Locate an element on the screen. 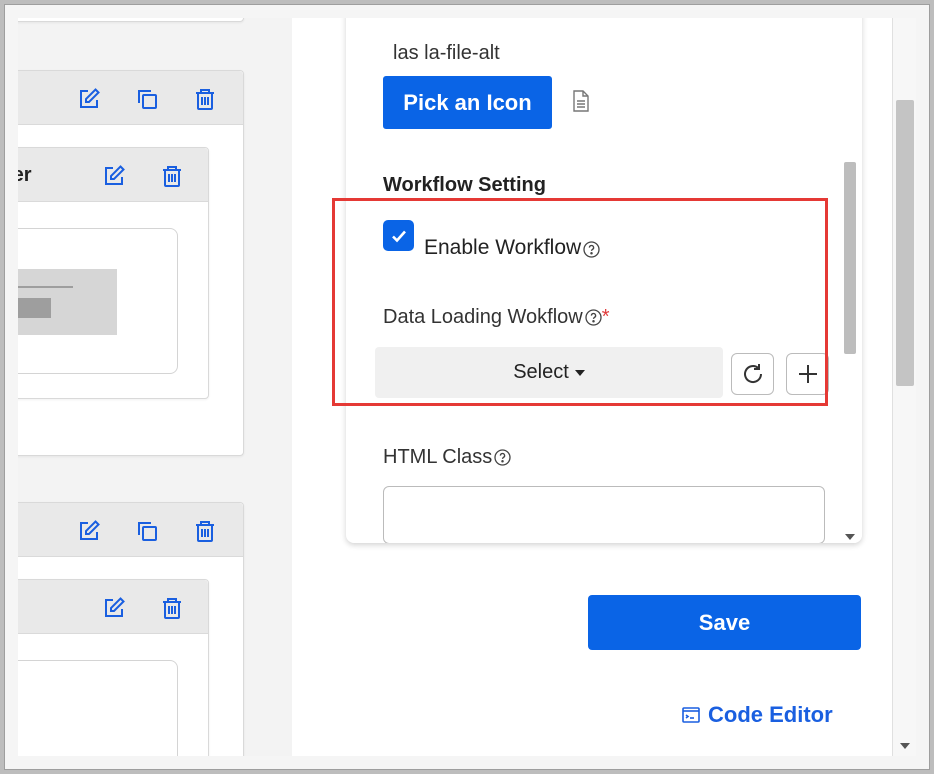 This screenshot has height=774, width=934. data-loading-label-row: Data Loading Wokflow * is located at coordinates (496, 317).